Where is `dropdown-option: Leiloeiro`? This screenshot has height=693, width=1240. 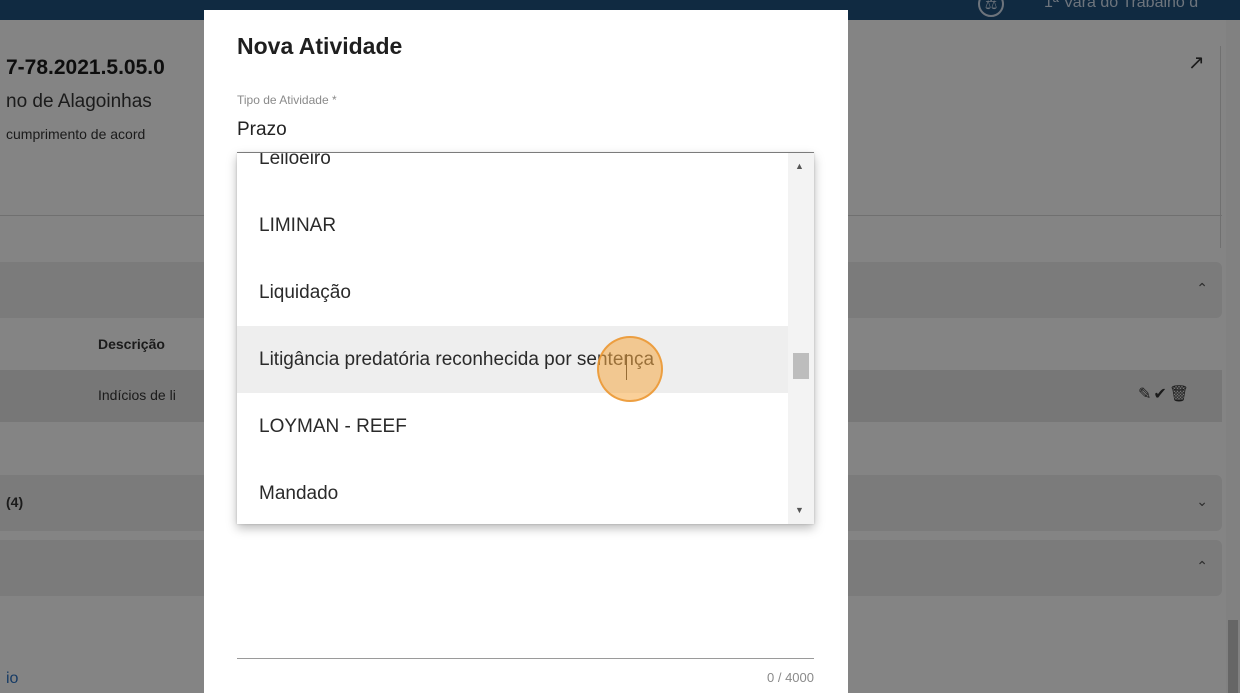 dropdown-option: Leiloeiro is located at coordinates (512, 172).